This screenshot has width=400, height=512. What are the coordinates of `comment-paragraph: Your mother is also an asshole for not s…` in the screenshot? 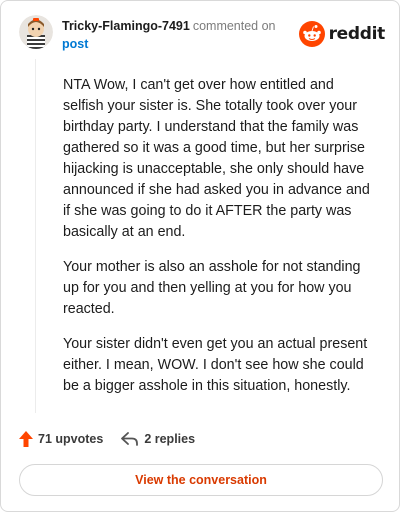 It's located at (212, 288).